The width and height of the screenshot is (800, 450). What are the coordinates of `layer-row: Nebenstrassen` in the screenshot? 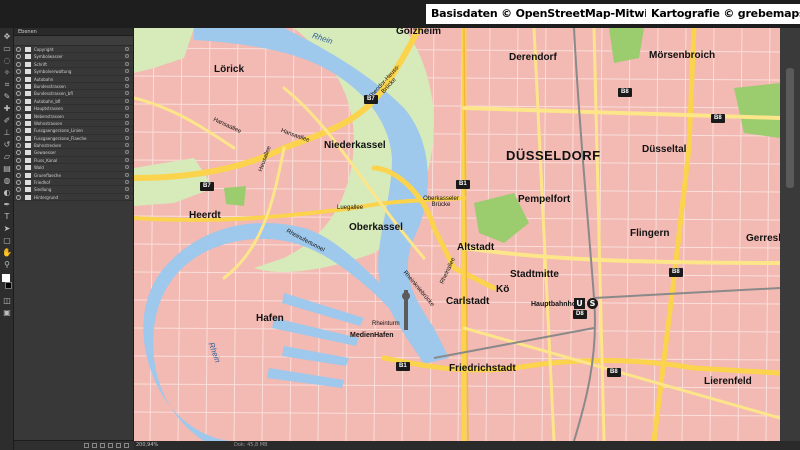 It's located at (73, 116).